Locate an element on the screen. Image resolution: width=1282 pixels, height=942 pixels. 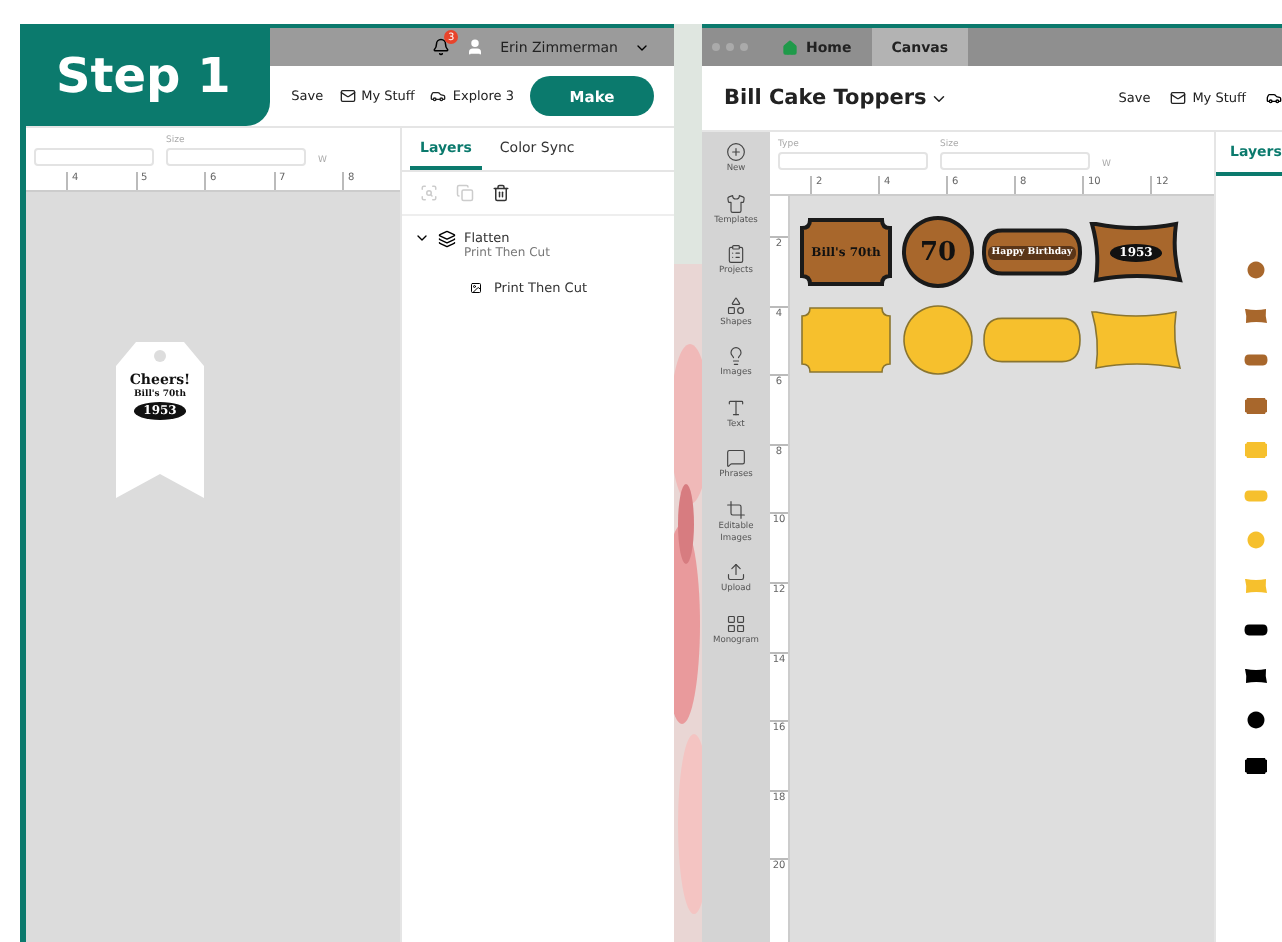
grid-icon is located at coordinates (736, 623).